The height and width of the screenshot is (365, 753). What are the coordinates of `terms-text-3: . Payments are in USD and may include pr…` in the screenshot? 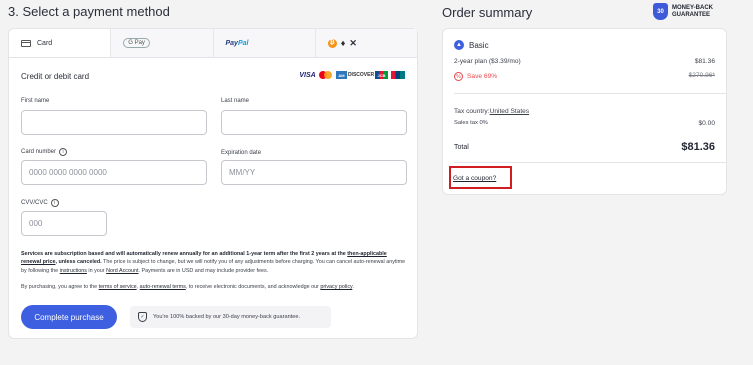 It's located at (203, 270).